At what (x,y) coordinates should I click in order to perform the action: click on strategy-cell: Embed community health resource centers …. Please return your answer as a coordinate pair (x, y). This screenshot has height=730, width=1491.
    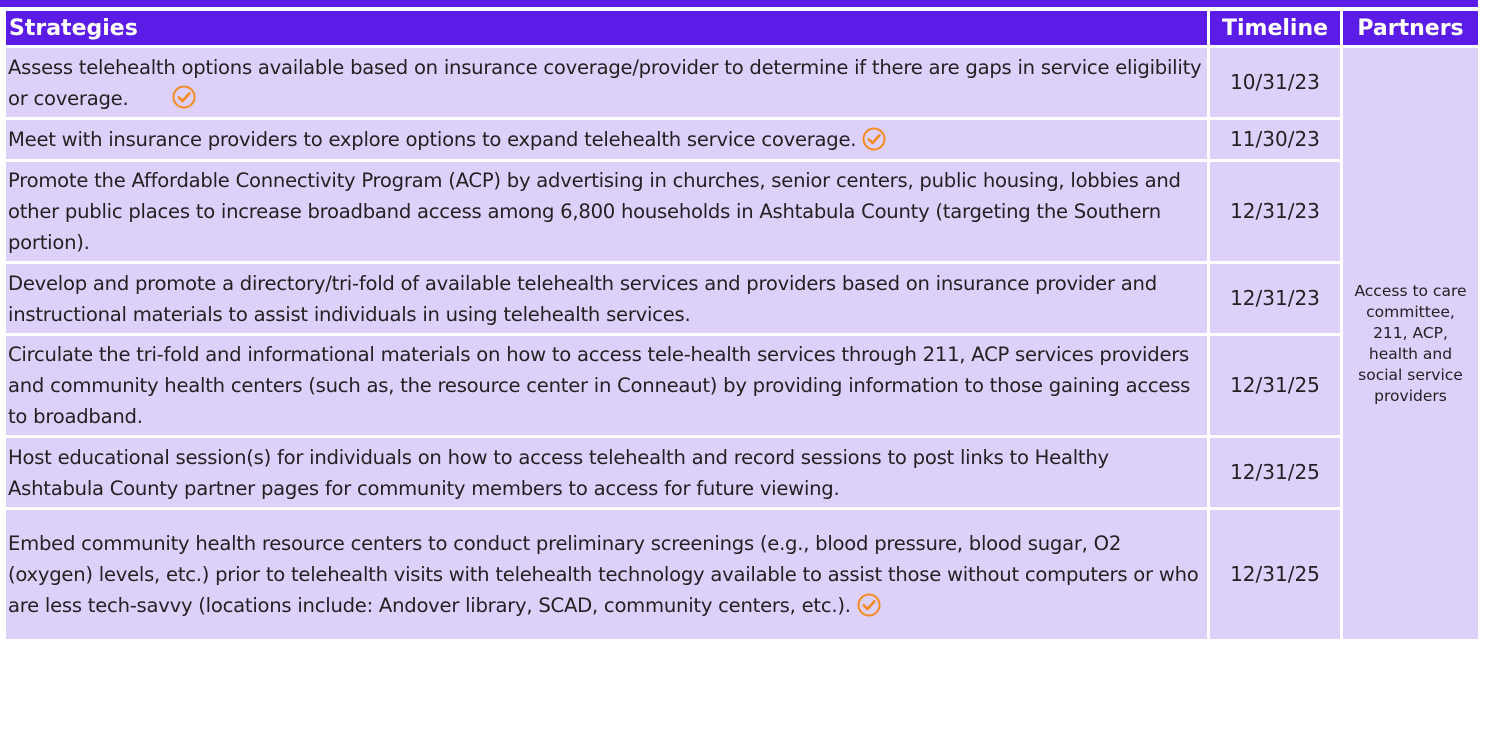
    Looking at the image, I should click on (606, 574).